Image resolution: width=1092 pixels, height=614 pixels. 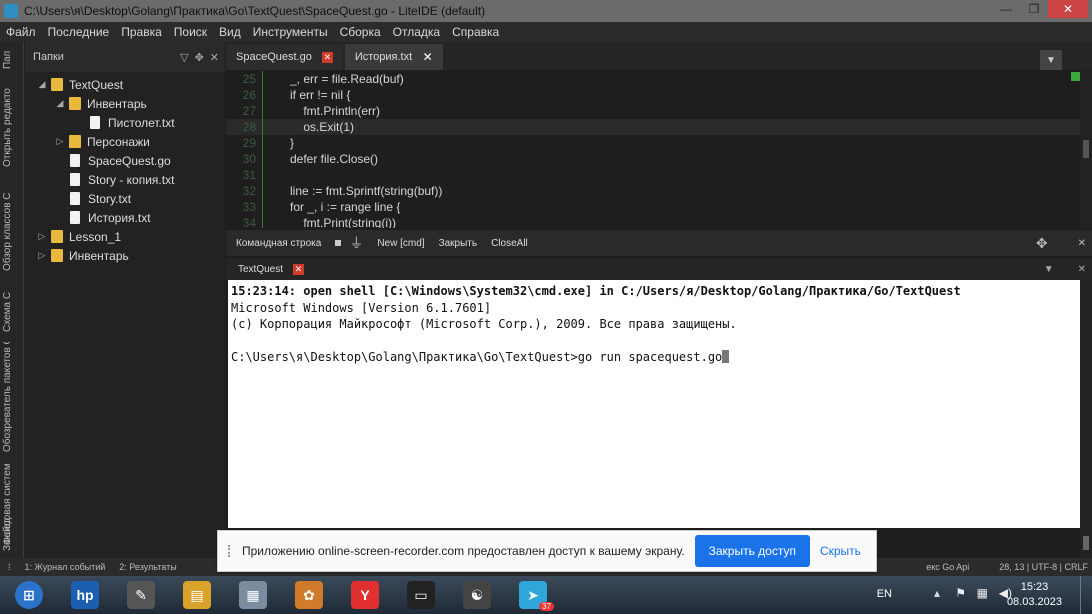 I want to click on tree-file: Пистолет.txt, so click(x=125, y=122).